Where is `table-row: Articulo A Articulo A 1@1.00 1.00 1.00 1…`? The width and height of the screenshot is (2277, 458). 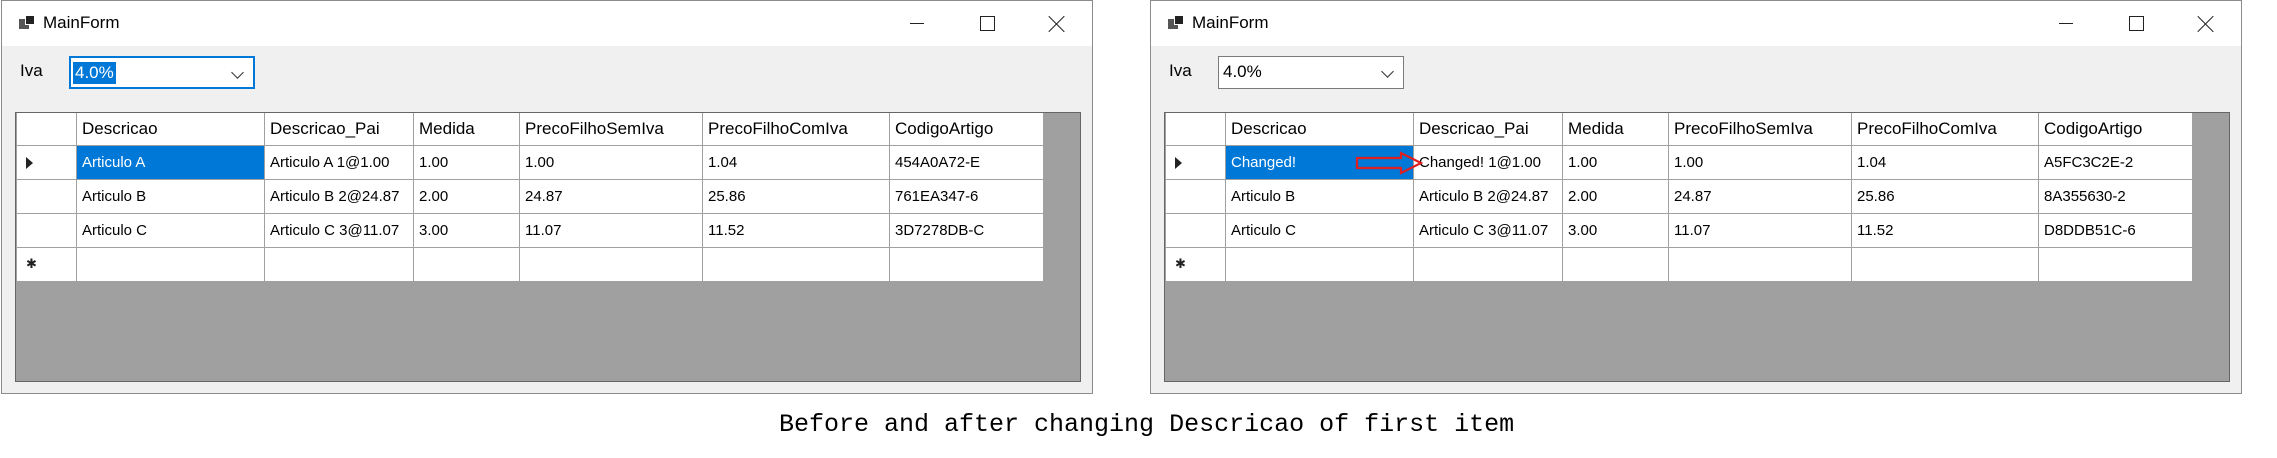 table-row: Articulo A Articulo A 1@1.00 1.00 1.00 1… is located at coordinates (530, 162).